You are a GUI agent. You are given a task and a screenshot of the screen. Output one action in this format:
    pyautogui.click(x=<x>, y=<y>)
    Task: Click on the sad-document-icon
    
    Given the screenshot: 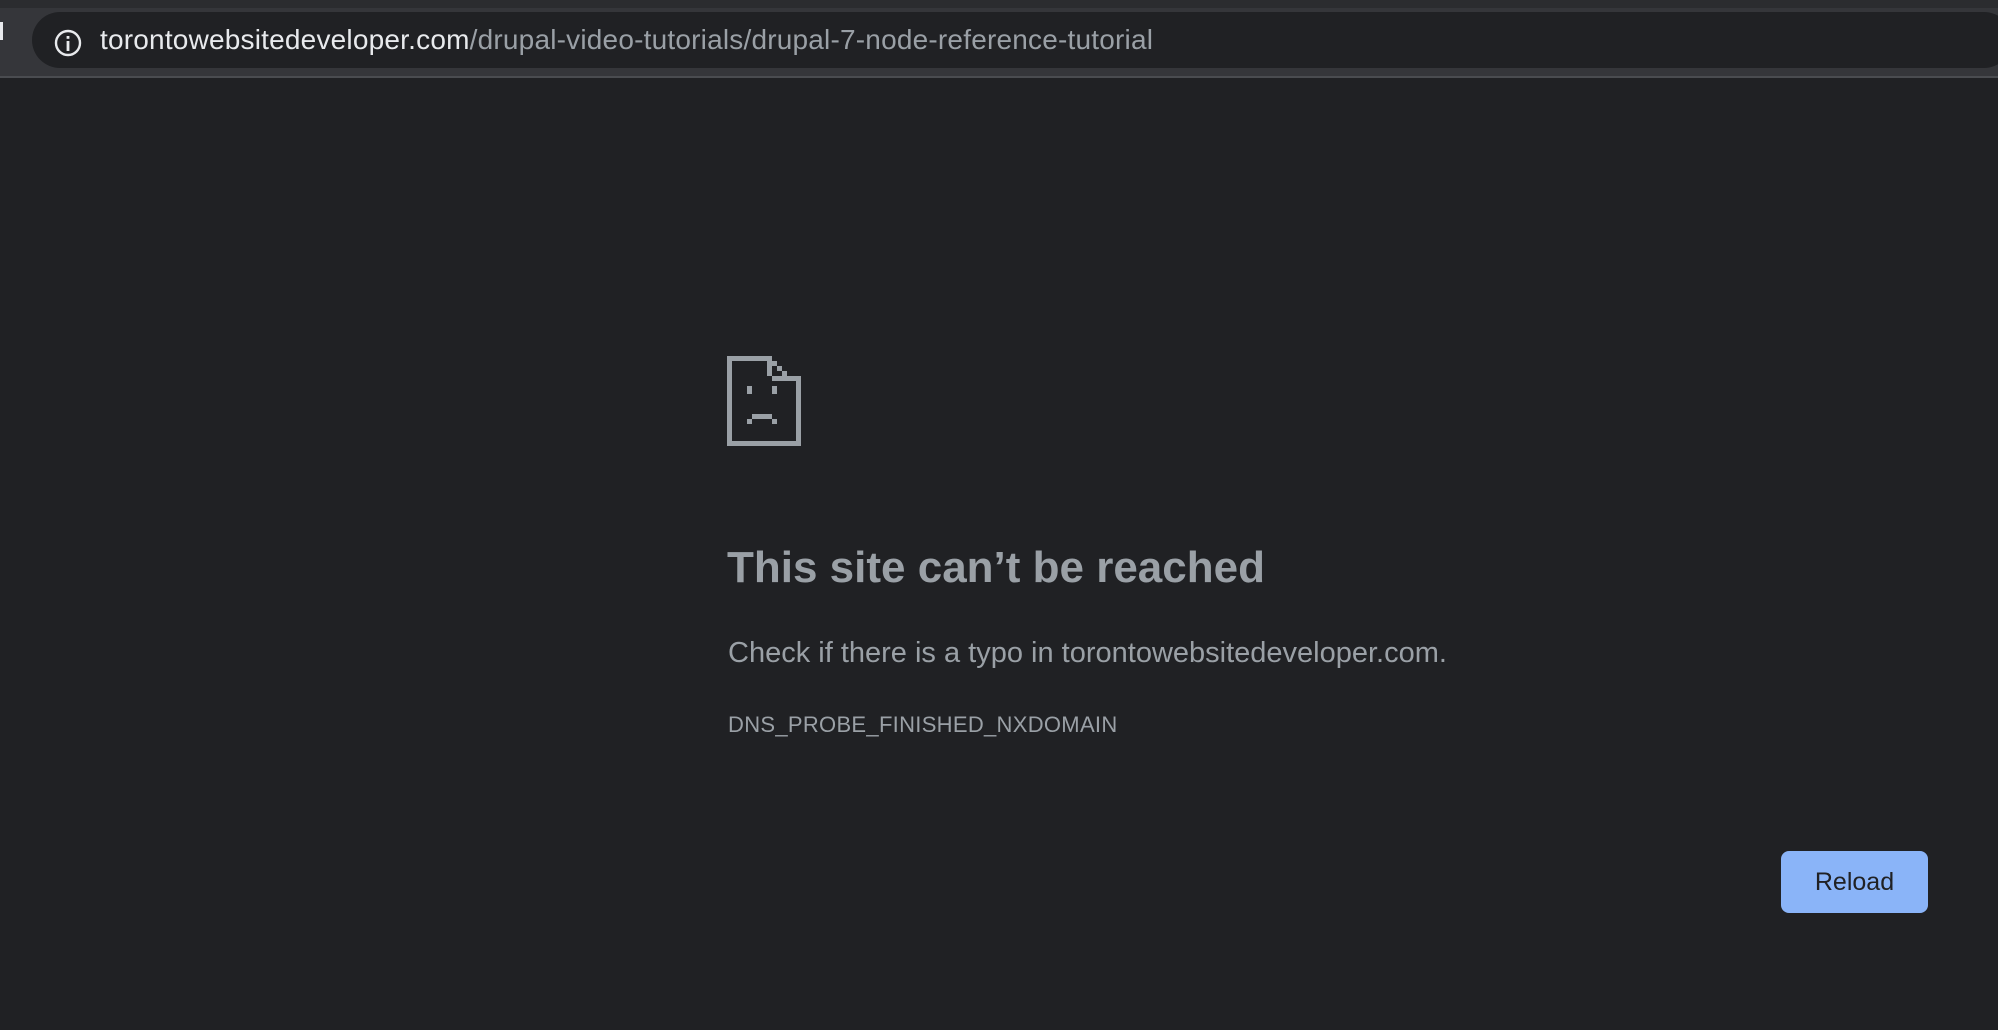 What is the action you would take?
    pyautogui.click(x=764, y=401)
    